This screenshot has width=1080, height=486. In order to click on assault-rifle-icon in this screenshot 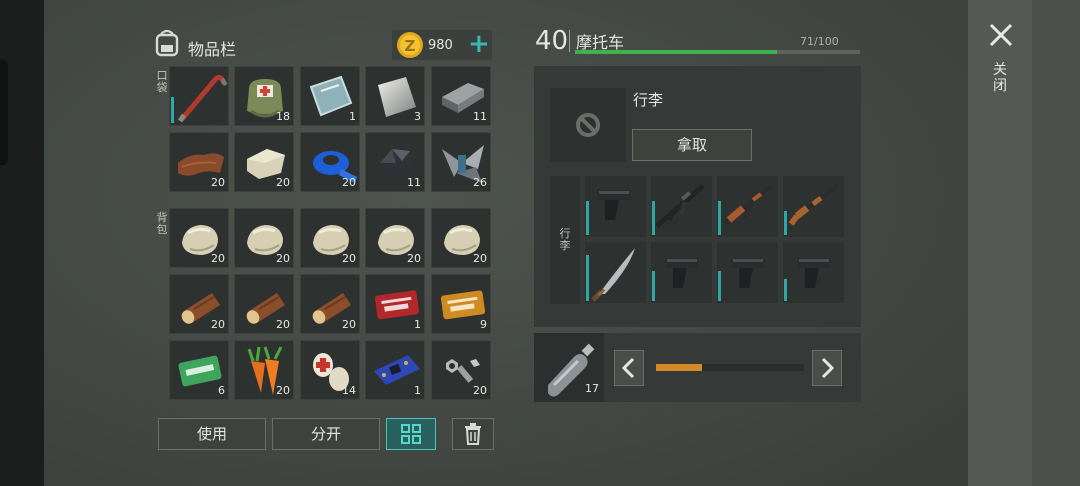, I will do `click(680, 206)`.